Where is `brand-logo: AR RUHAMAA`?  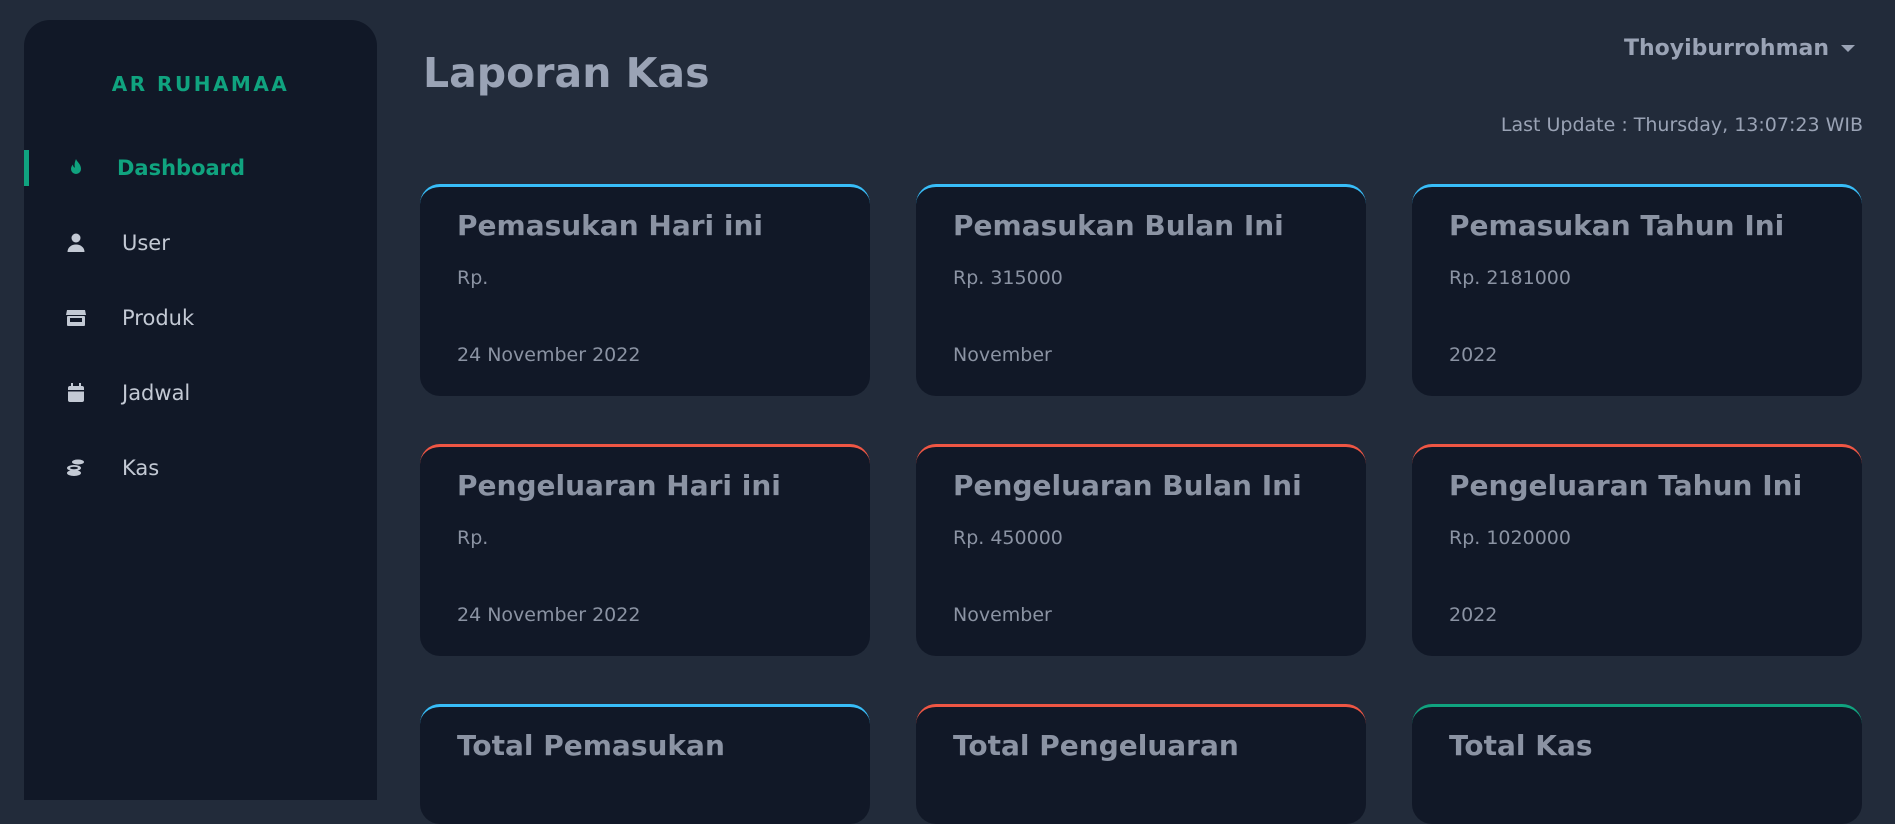
brand-logo: AR RUHAMAA is located at coordinates (200, 84).